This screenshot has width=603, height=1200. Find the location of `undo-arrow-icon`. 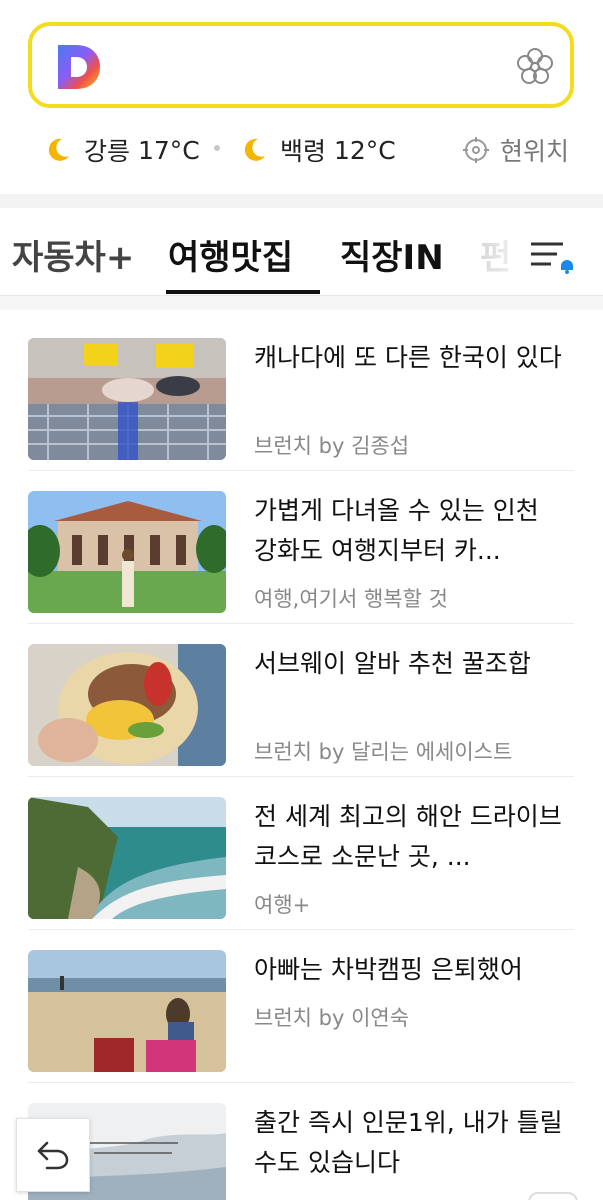

undo-arrow-icon is located at coordinates (53, 1155).